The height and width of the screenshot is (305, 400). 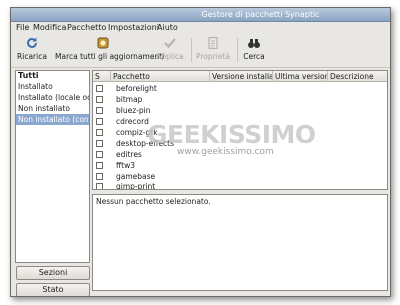 What do you see at coordinates (136, 186) in the screenshot?
I see `package-name: gimp-print` at bounding box center [136, 186].